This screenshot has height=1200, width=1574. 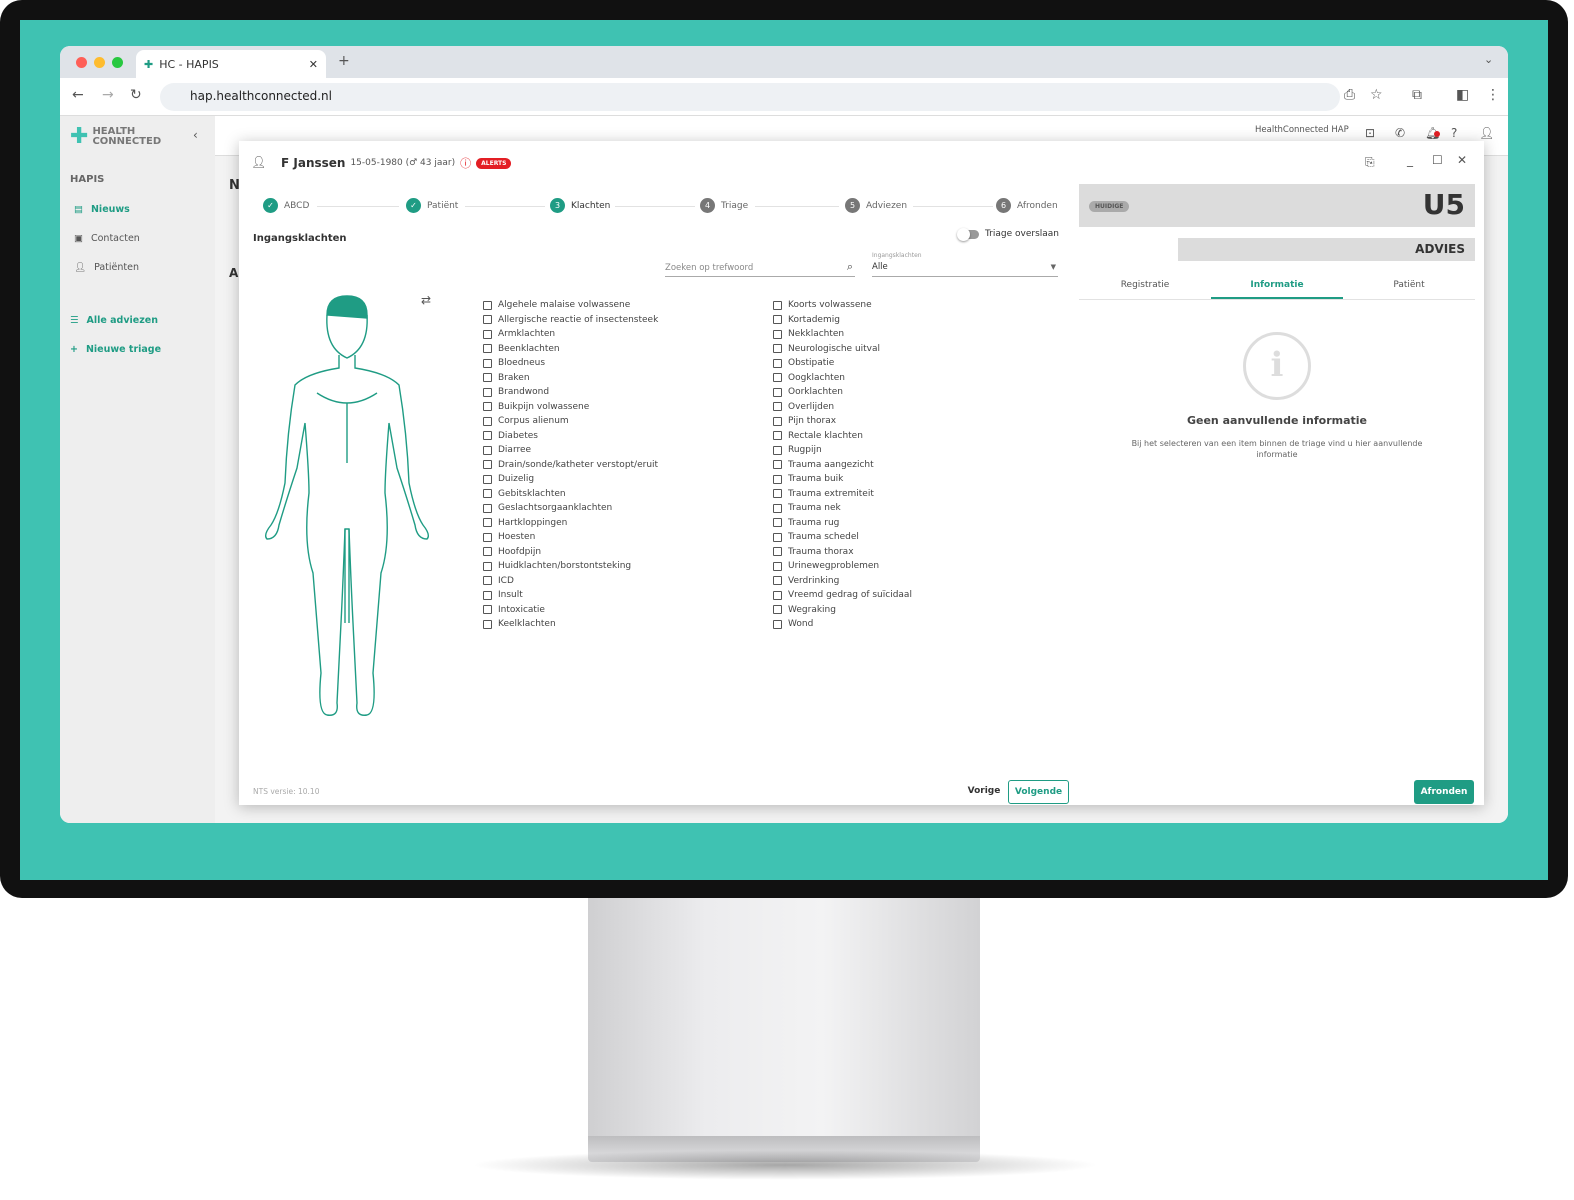 What do you see at coordinates (347, 508) in the screenshot?
I see `body-diagram` at bounding box center [347, 508].